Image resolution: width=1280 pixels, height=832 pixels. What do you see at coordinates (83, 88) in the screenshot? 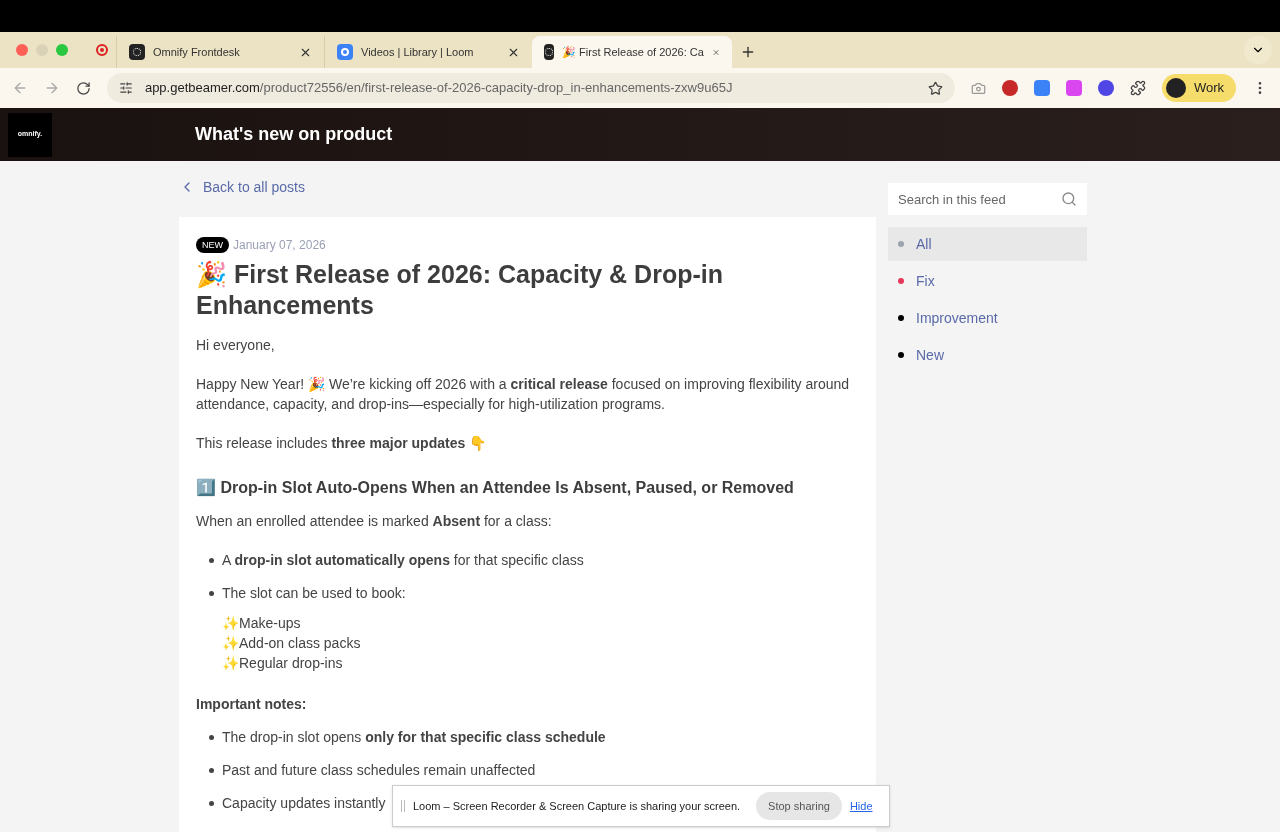
I see `reload-icon` at bounding box center [83, 88].